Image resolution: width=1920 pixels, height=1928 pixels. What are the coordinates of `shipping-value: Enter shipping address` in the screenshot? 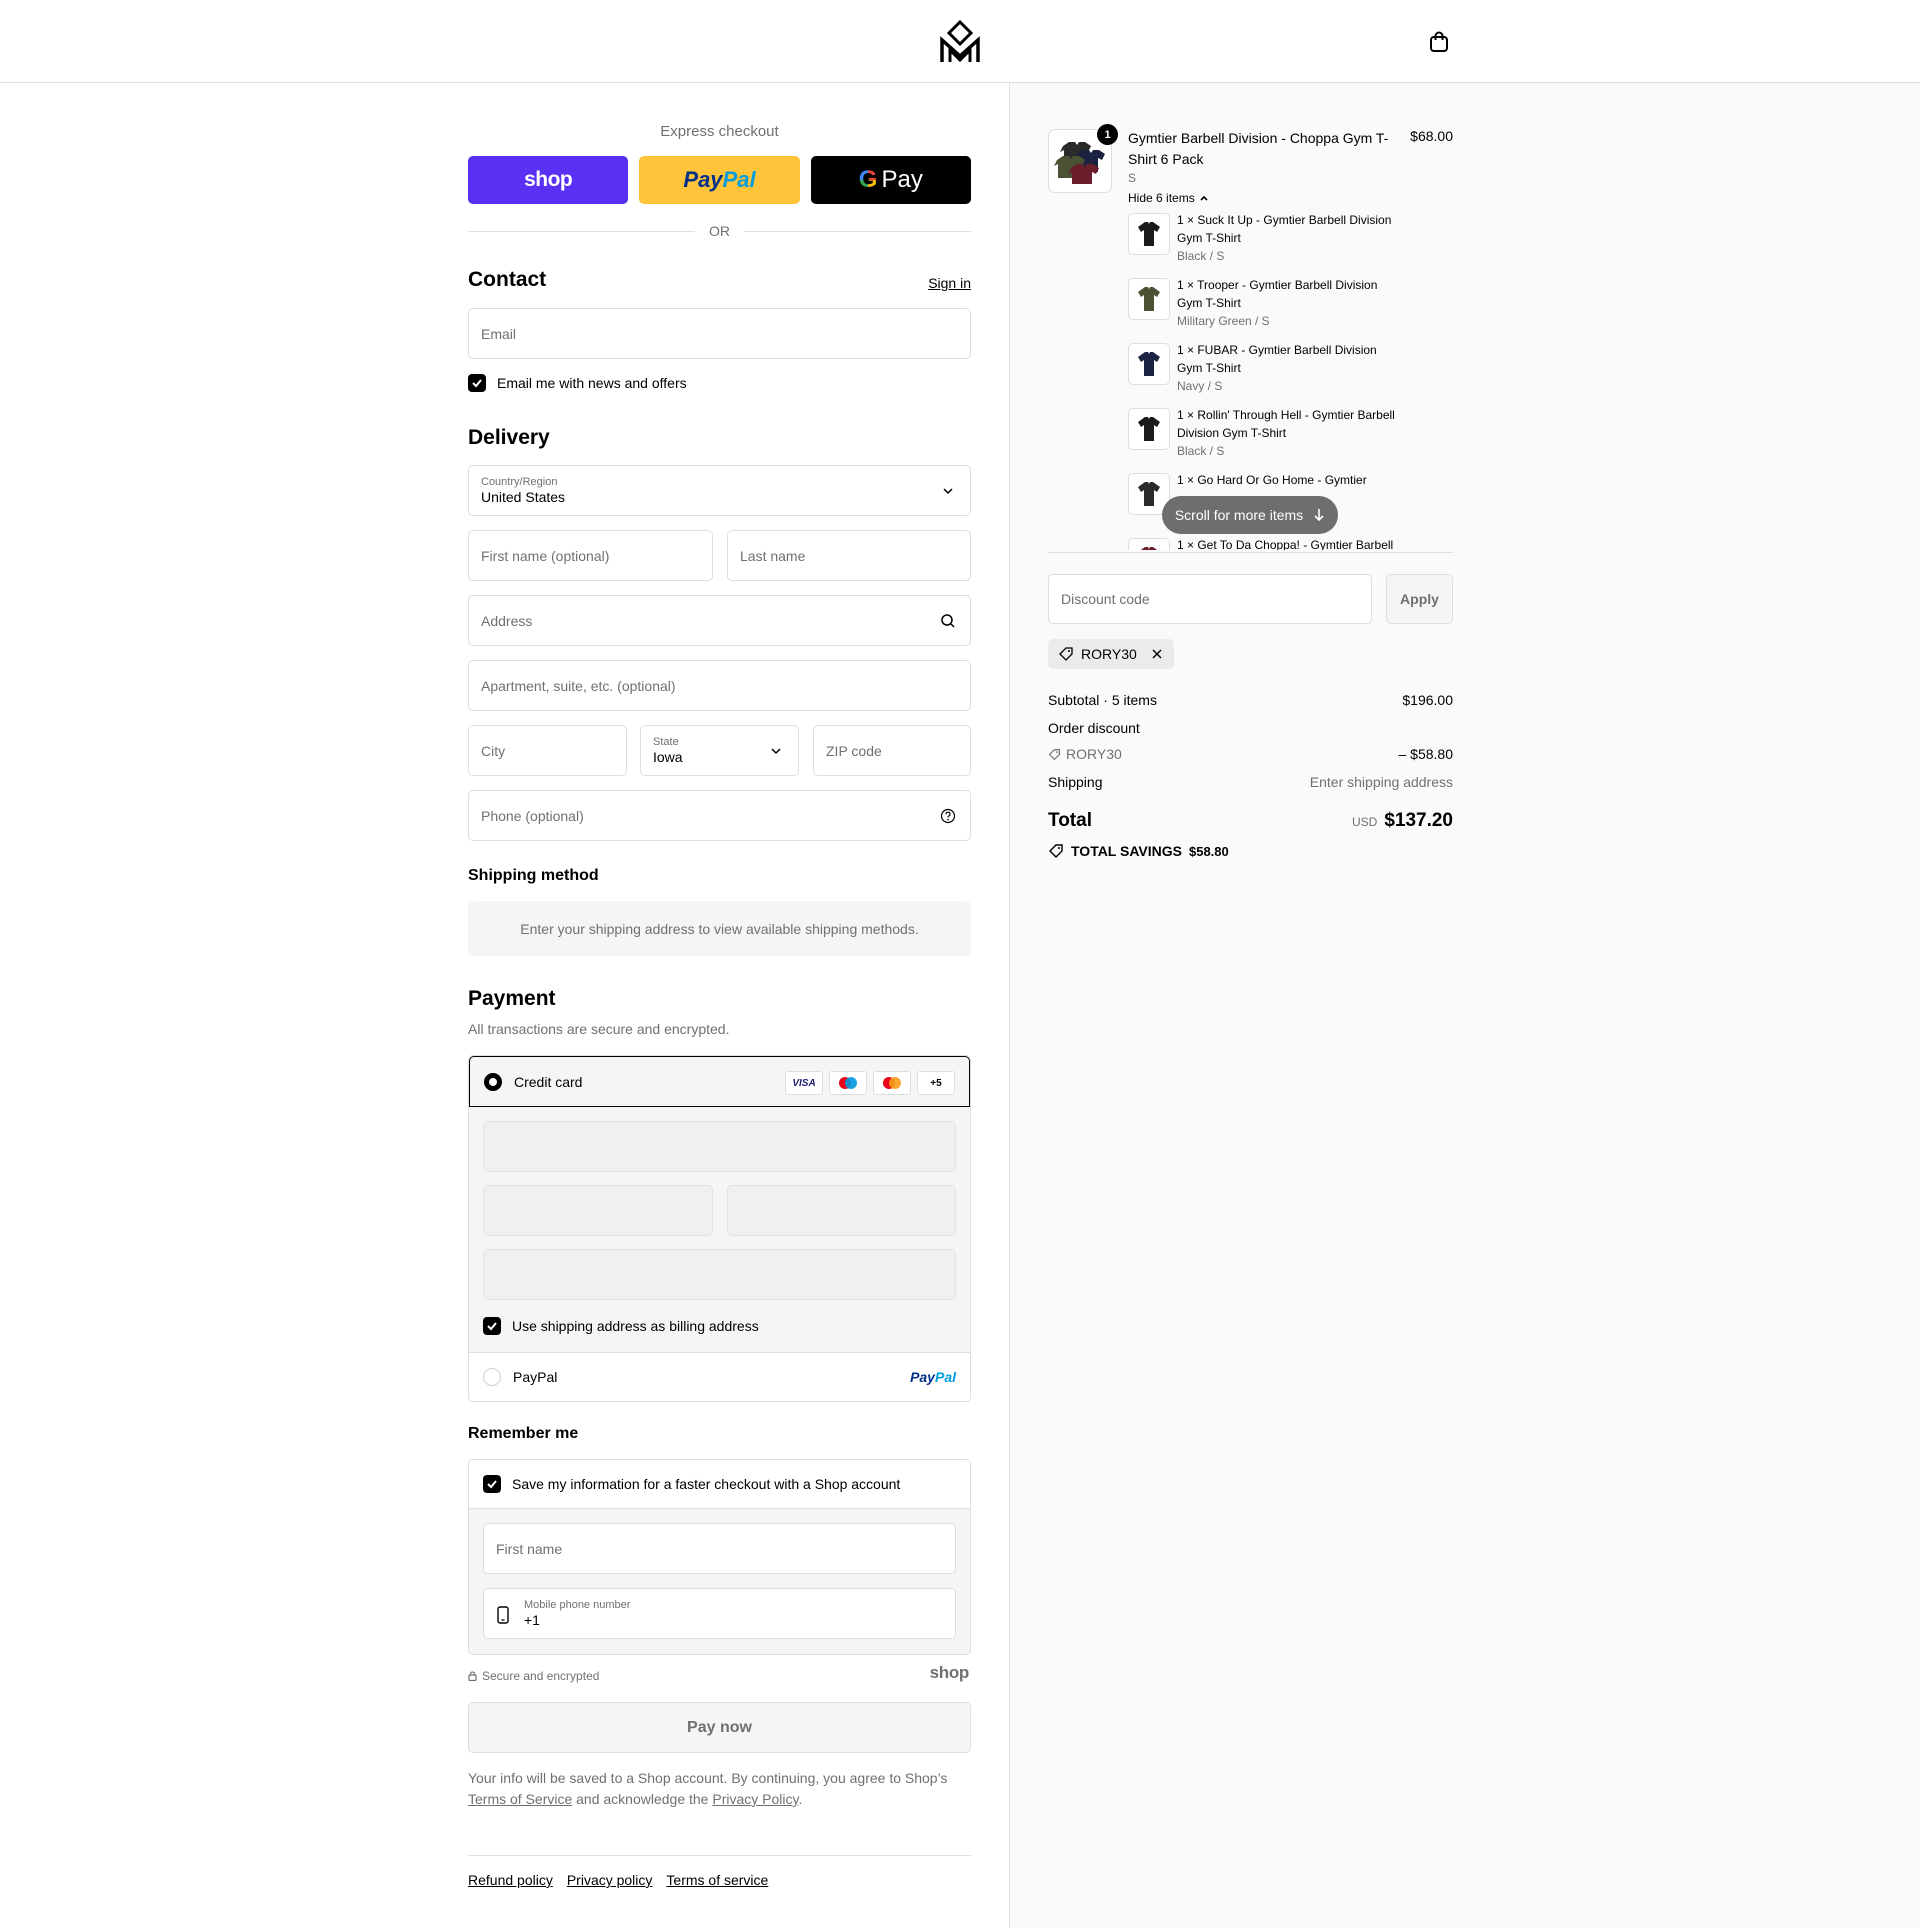 It's located at (1381, 782).